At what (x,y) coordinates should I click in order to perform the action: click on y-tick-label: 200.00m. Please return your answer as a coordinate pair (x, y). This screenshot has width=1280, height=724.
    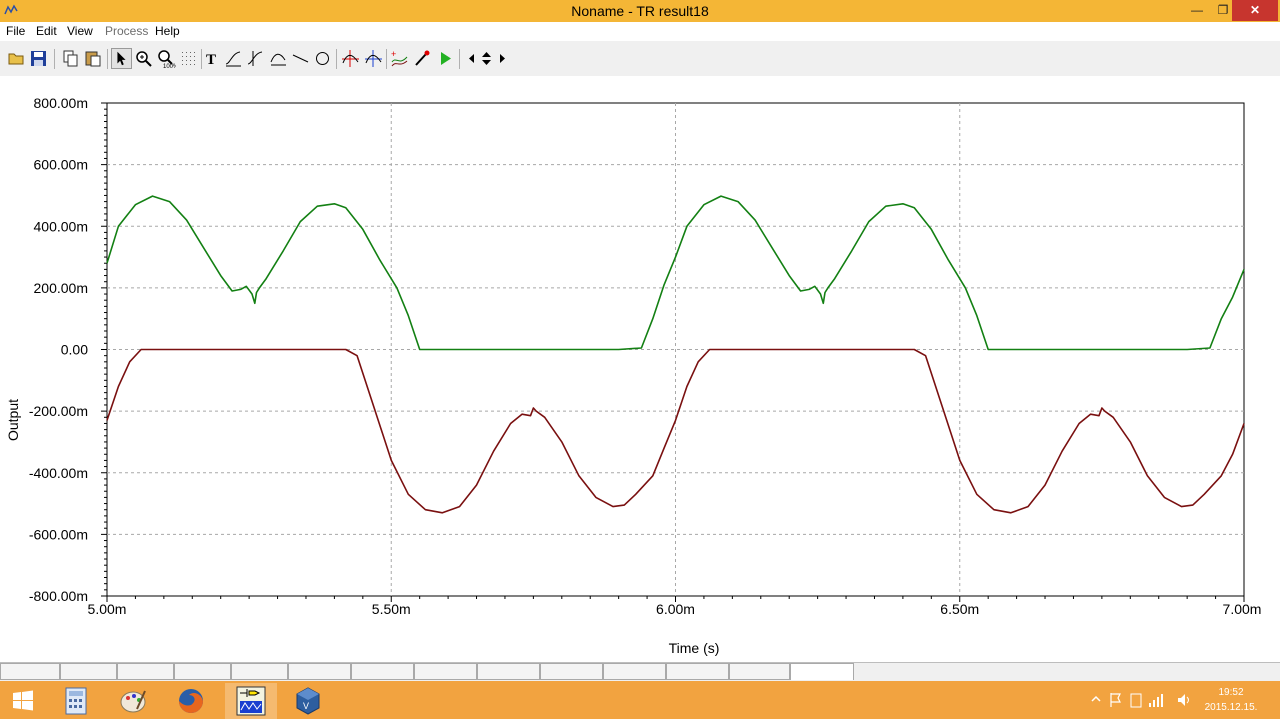
    Looking at the image, I should click on (61, 288).